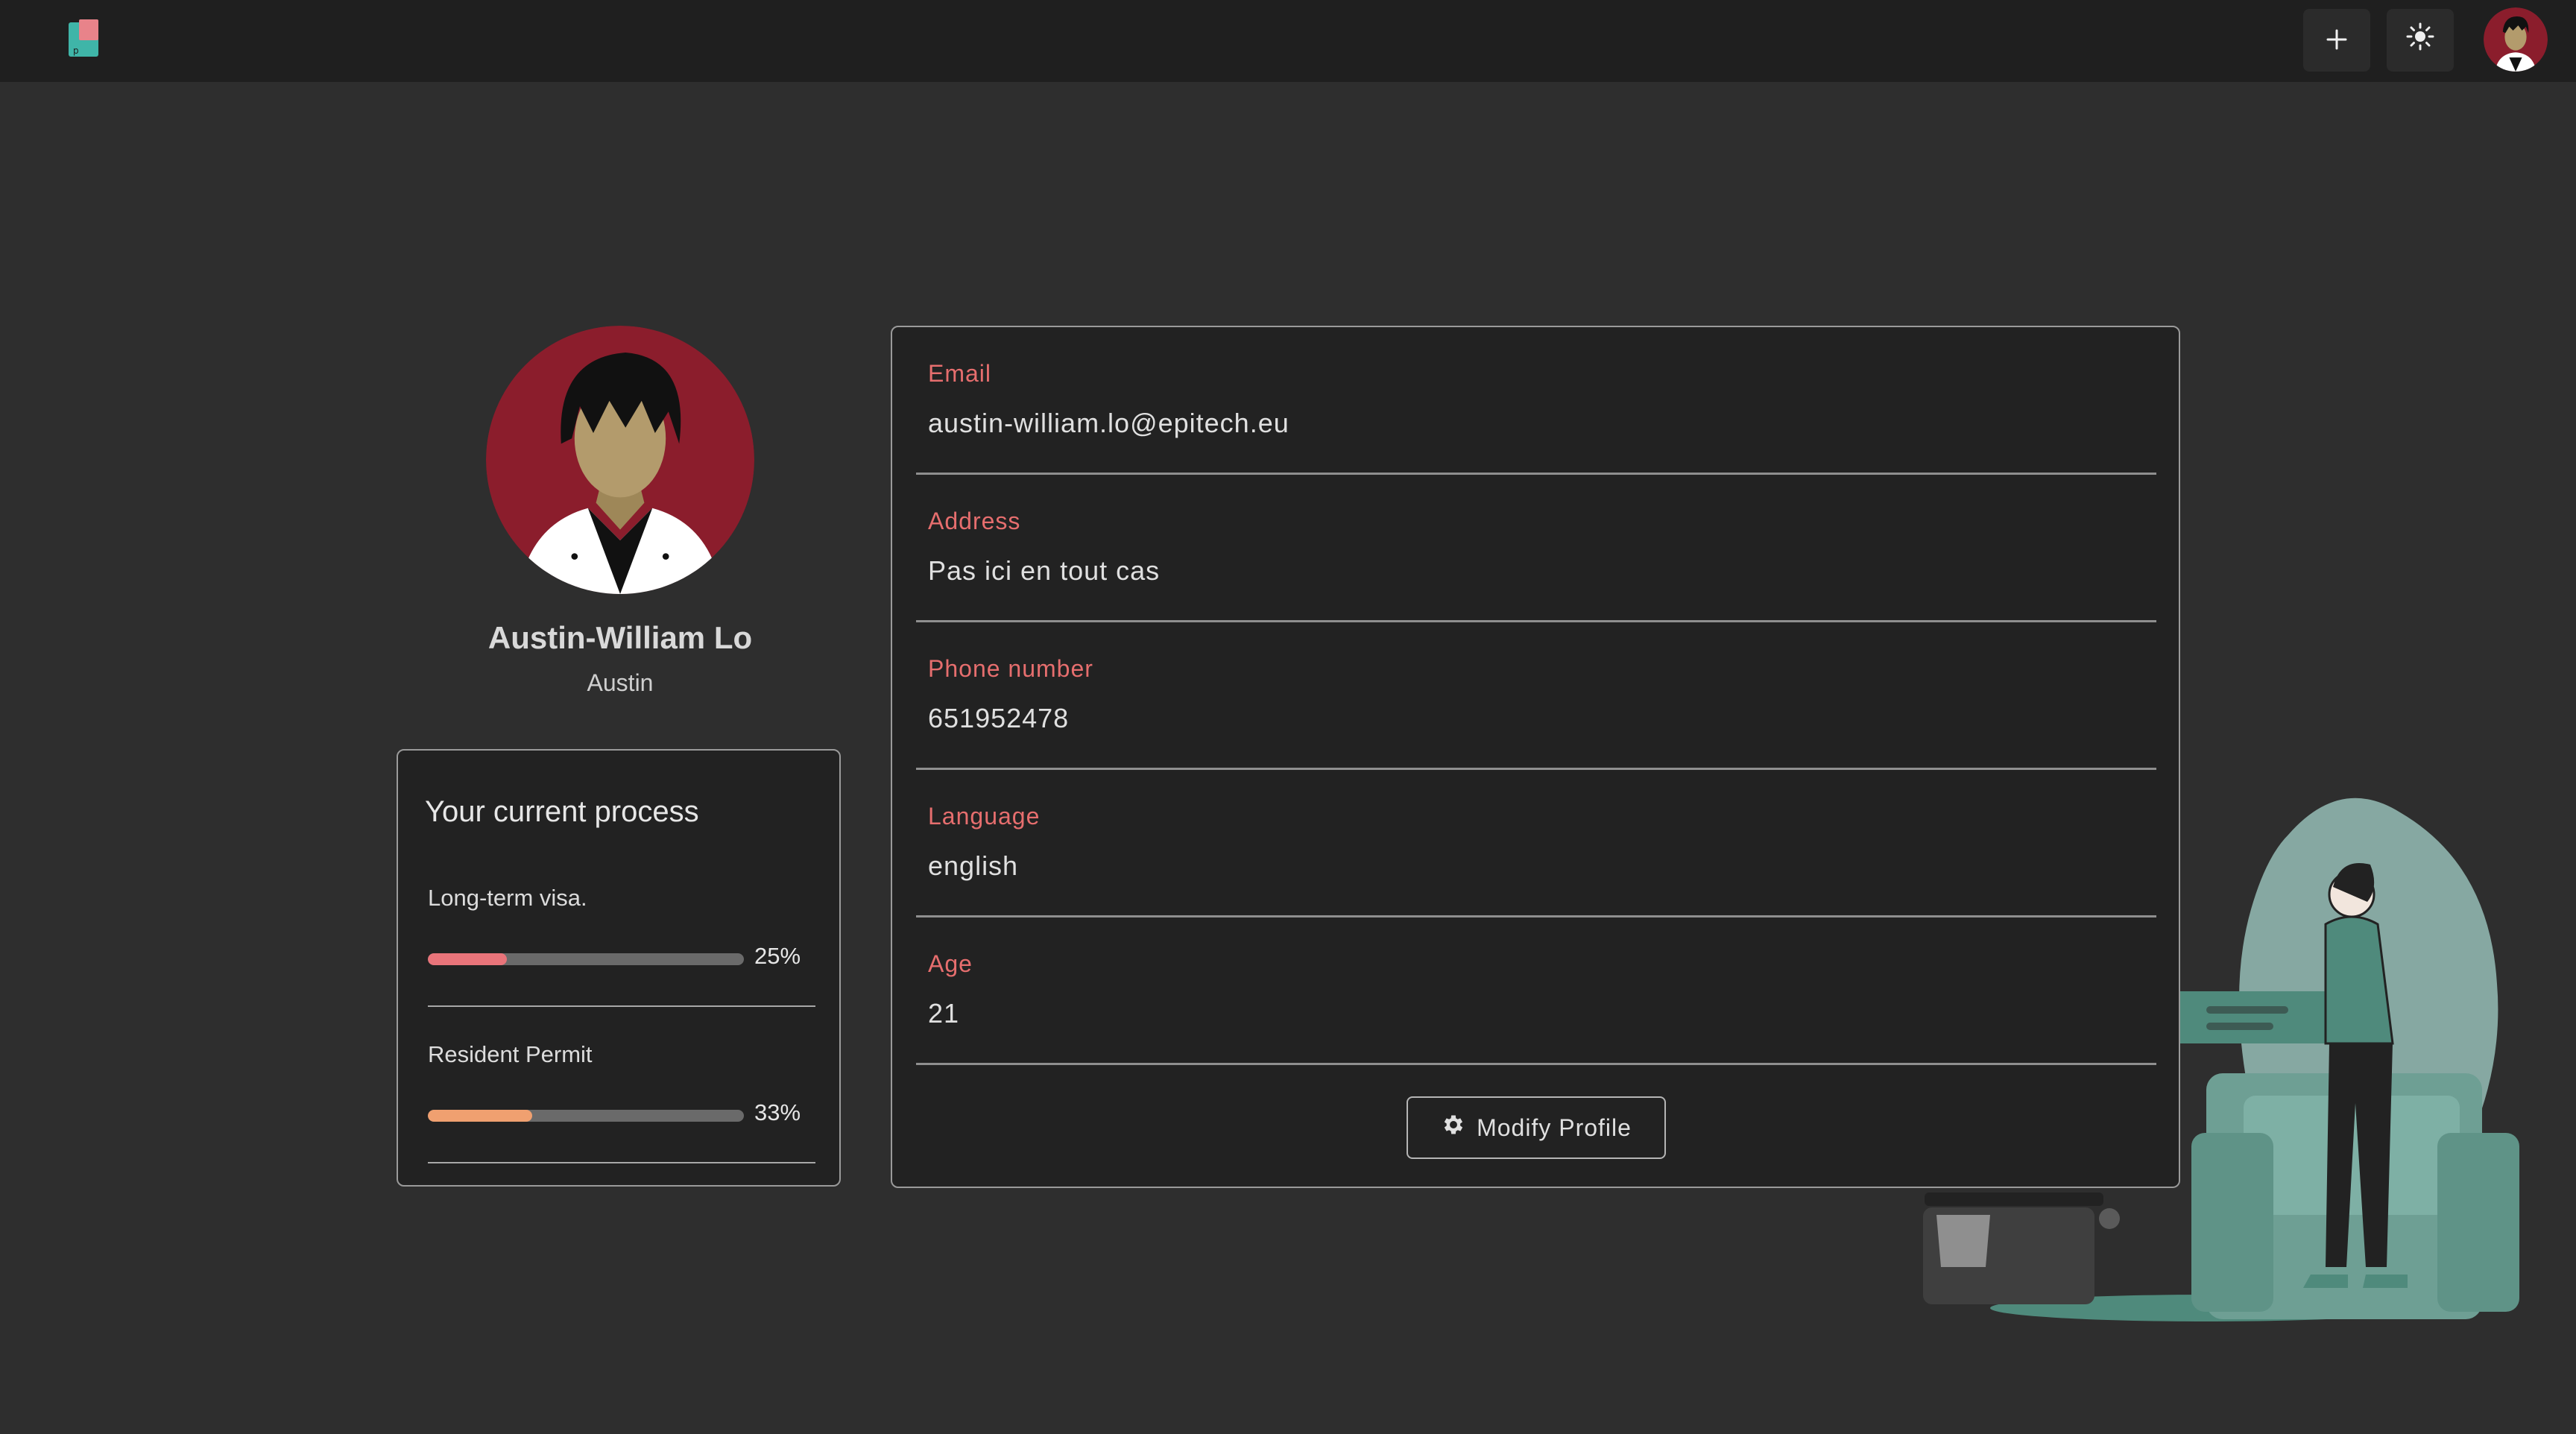  What do you see at coordinates (1011, 668) in the screenshot?
I see `field-label: Phone number` at bounding box center [1011, 668].